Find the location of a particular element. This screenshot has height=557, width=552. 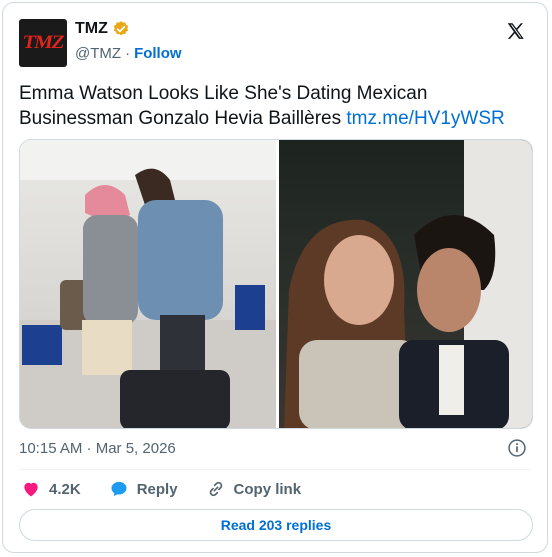

tweet-link: tmz.me/HV1yWSR is located at coordinates (425, 118).